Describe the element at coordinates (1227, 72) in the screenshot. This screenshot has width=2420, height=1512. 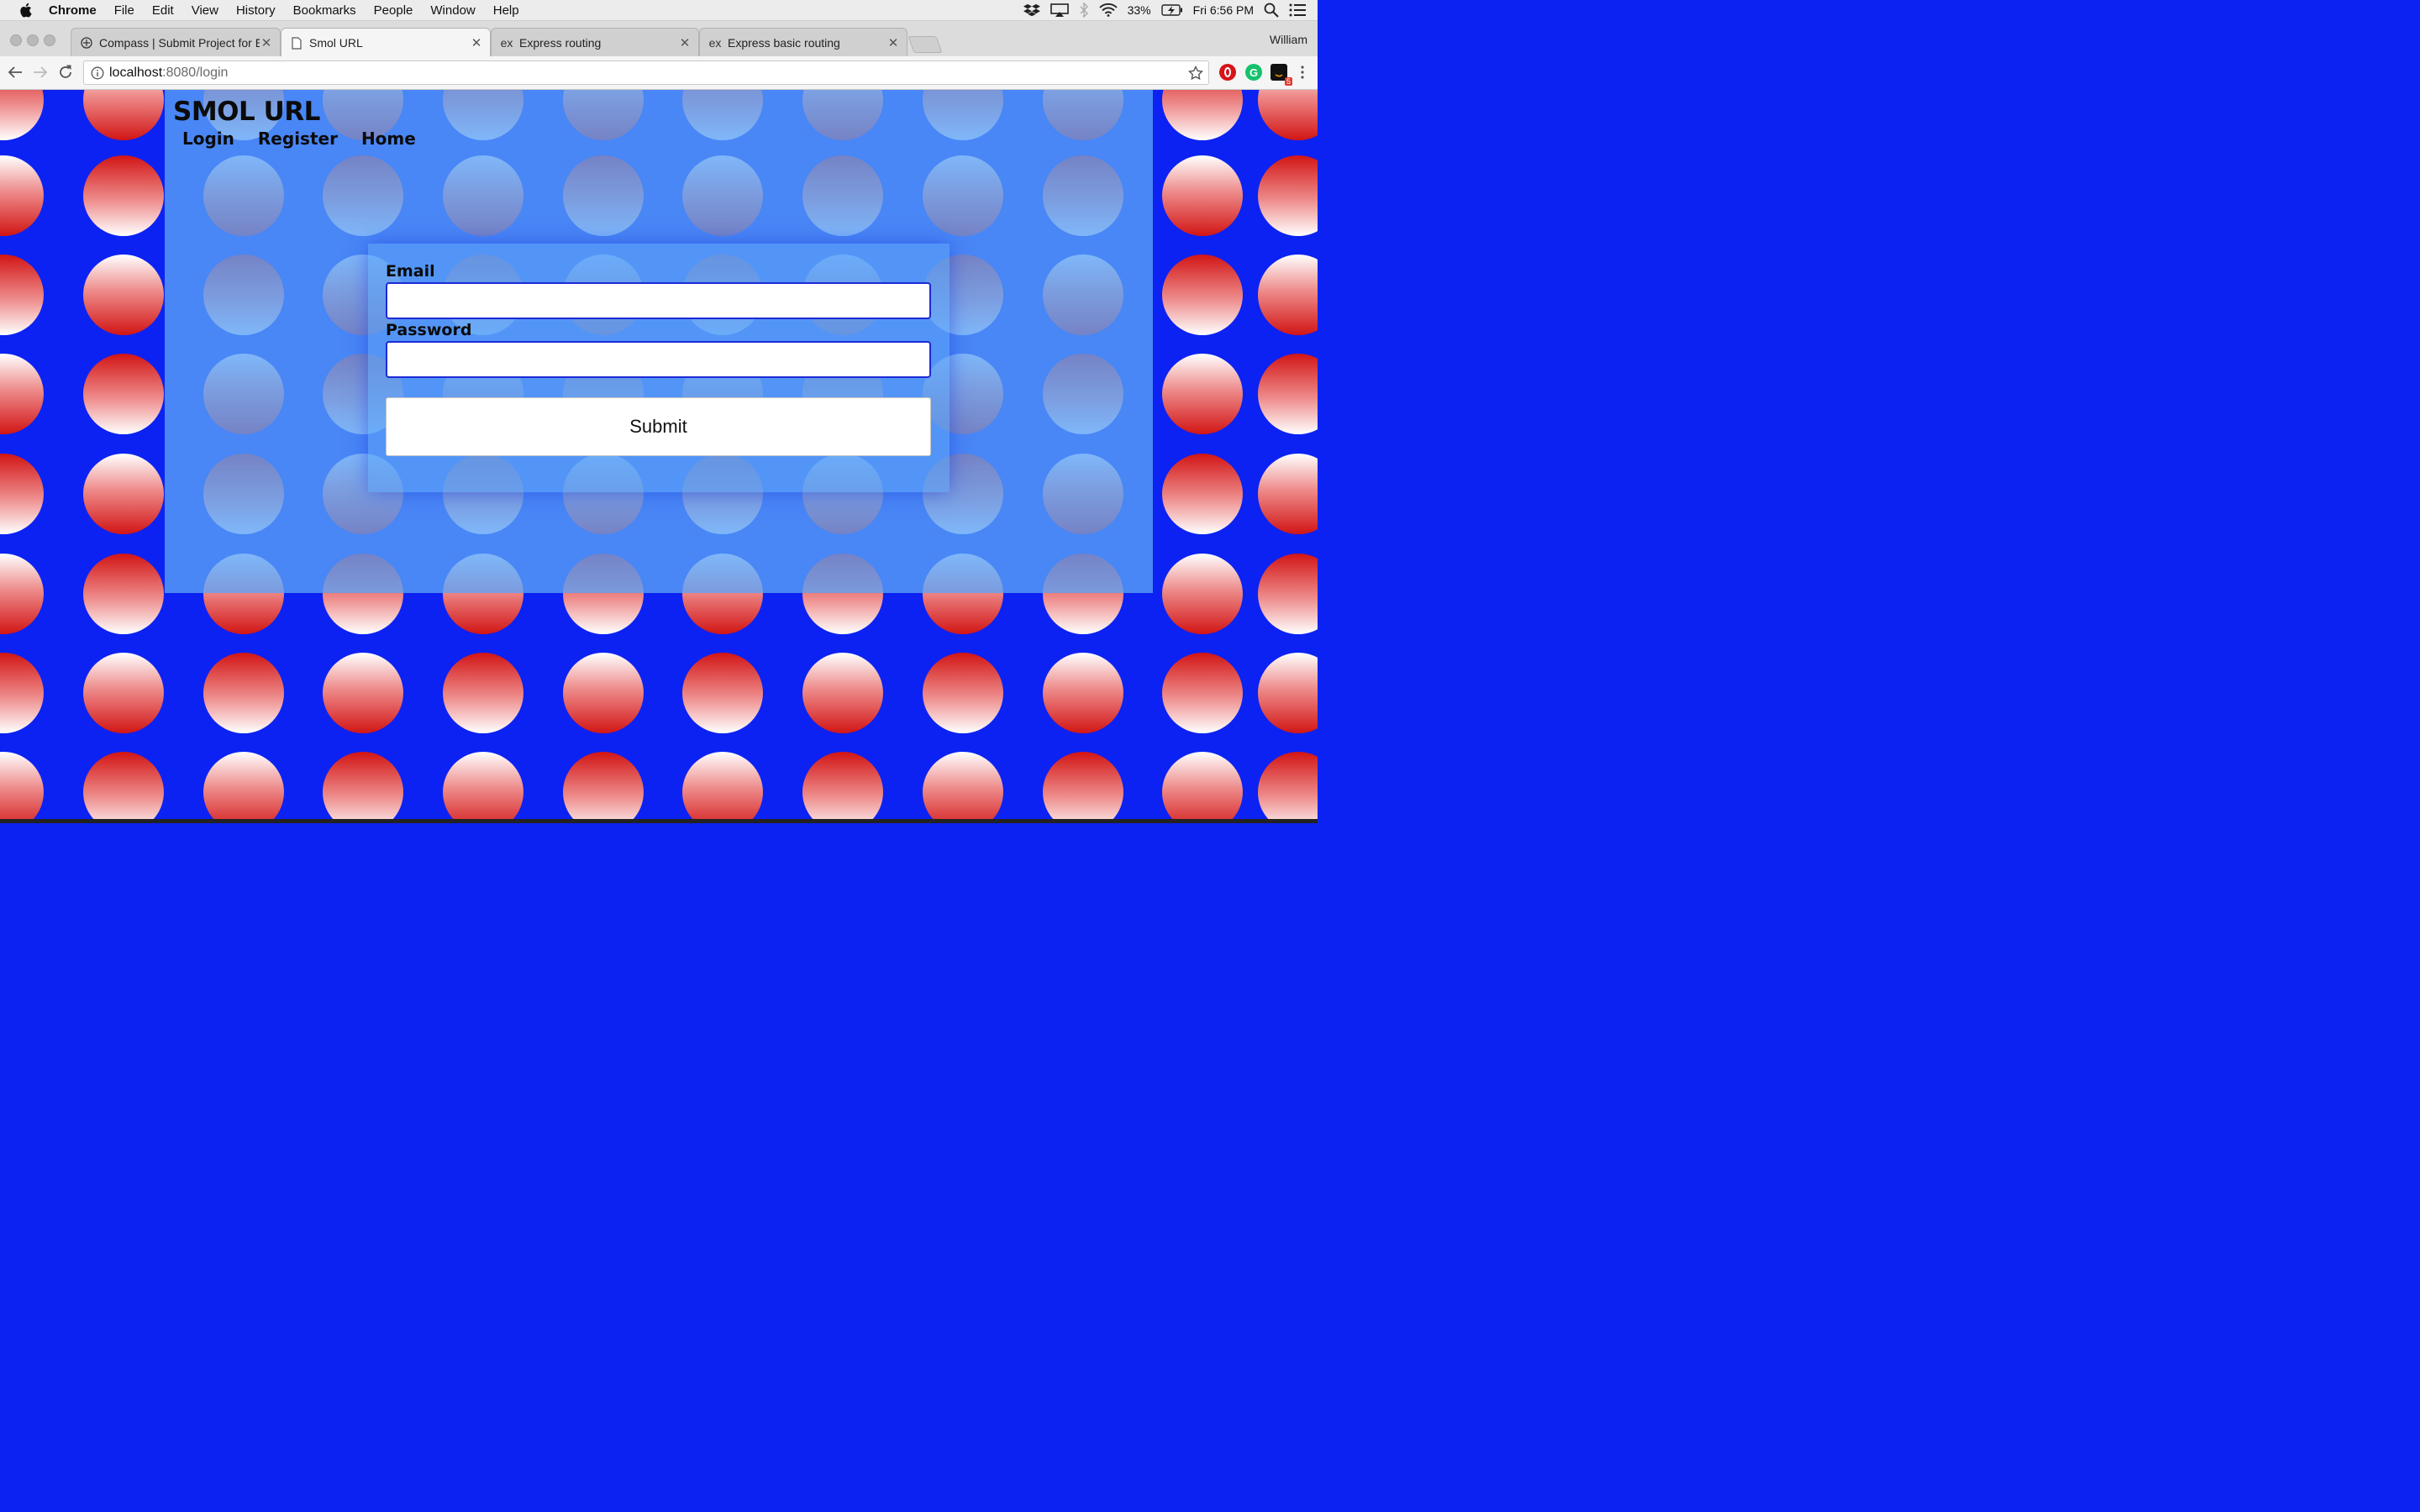
I see `opera-extension-icon` at that location.